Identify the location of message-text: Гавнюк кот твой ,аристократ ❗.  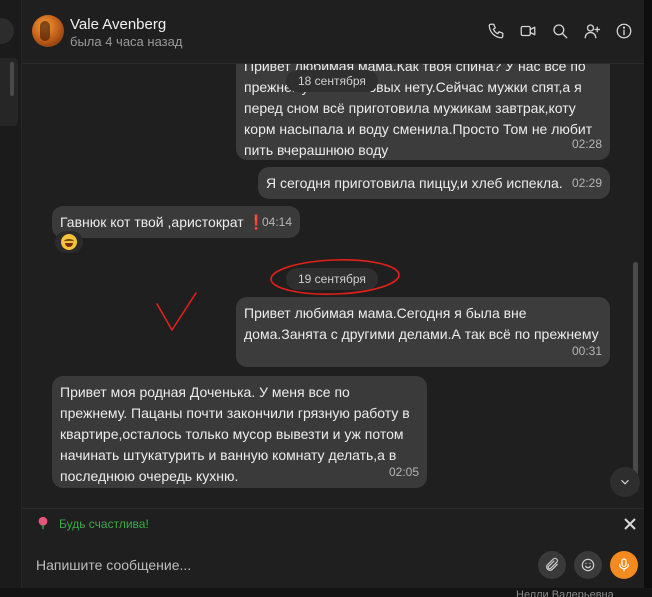
(162, 222).